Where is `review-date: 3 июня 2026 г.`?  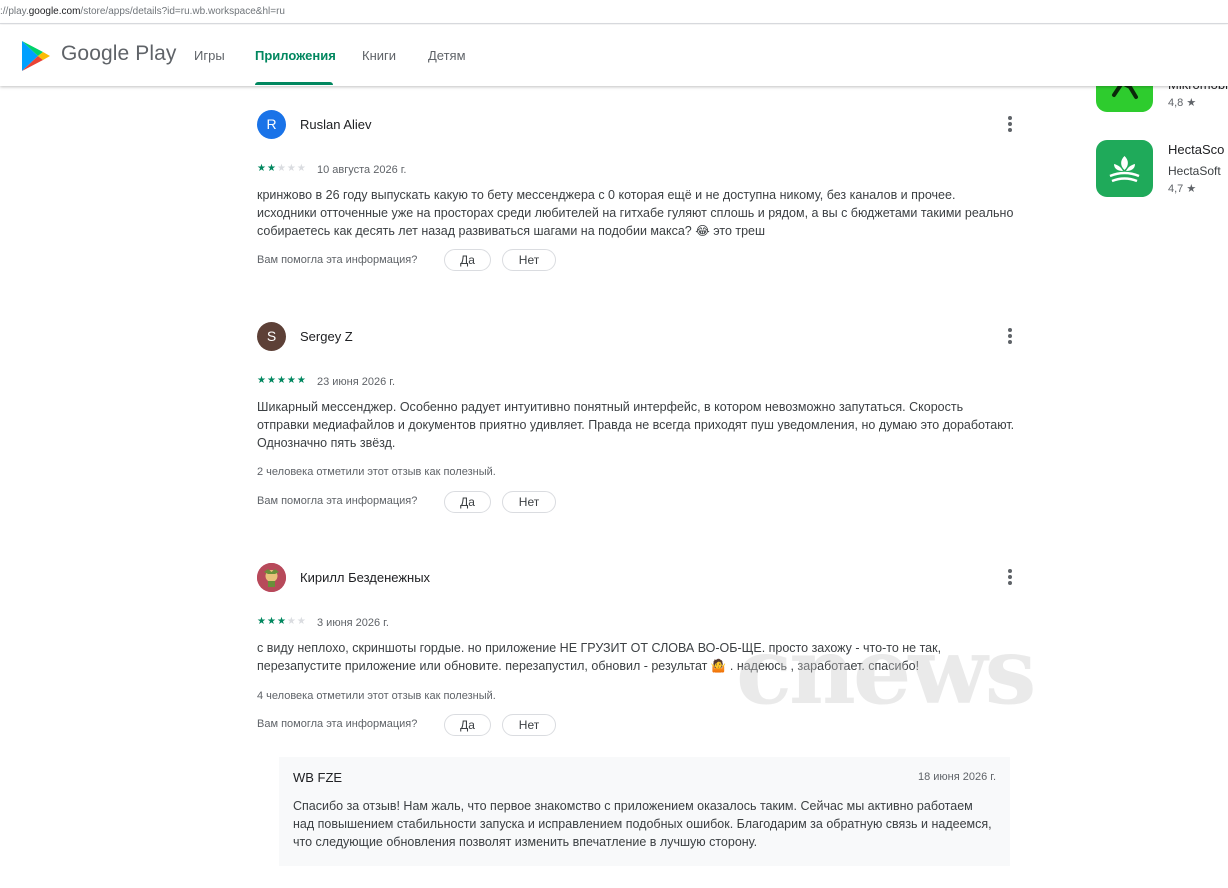
review-date: 3 июня 2026 г. is located at coordinates (353, 623).